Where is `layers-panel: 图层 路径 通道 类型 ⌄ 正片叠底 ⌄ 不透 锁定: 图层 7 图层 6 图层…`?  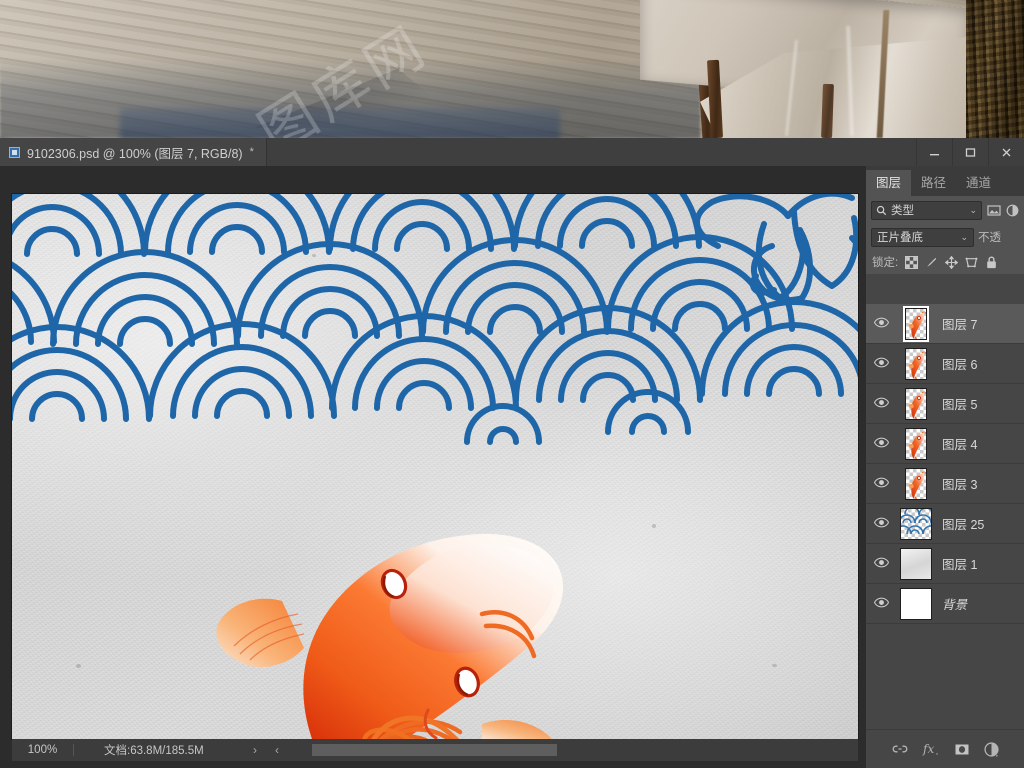
layers-panel: 图层 路径 通道 类型 ⌄ 正片叠底 ⌄ 不透 锁定: 图层 7 图层 6 图层… is located at coordinates (945, 467).